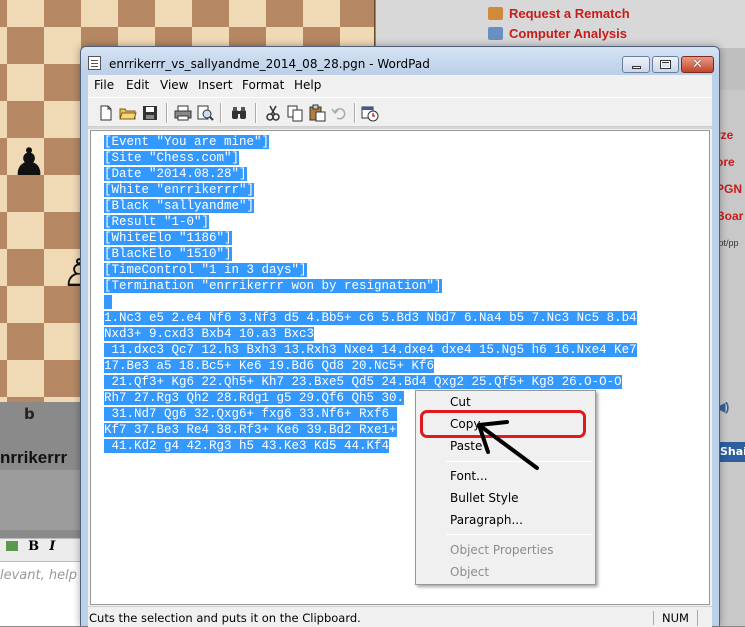  I want to click on document-line: Nxd3+ 9.cxd3 Bxb4 10.a3 Bxc3, so click(370, 334).